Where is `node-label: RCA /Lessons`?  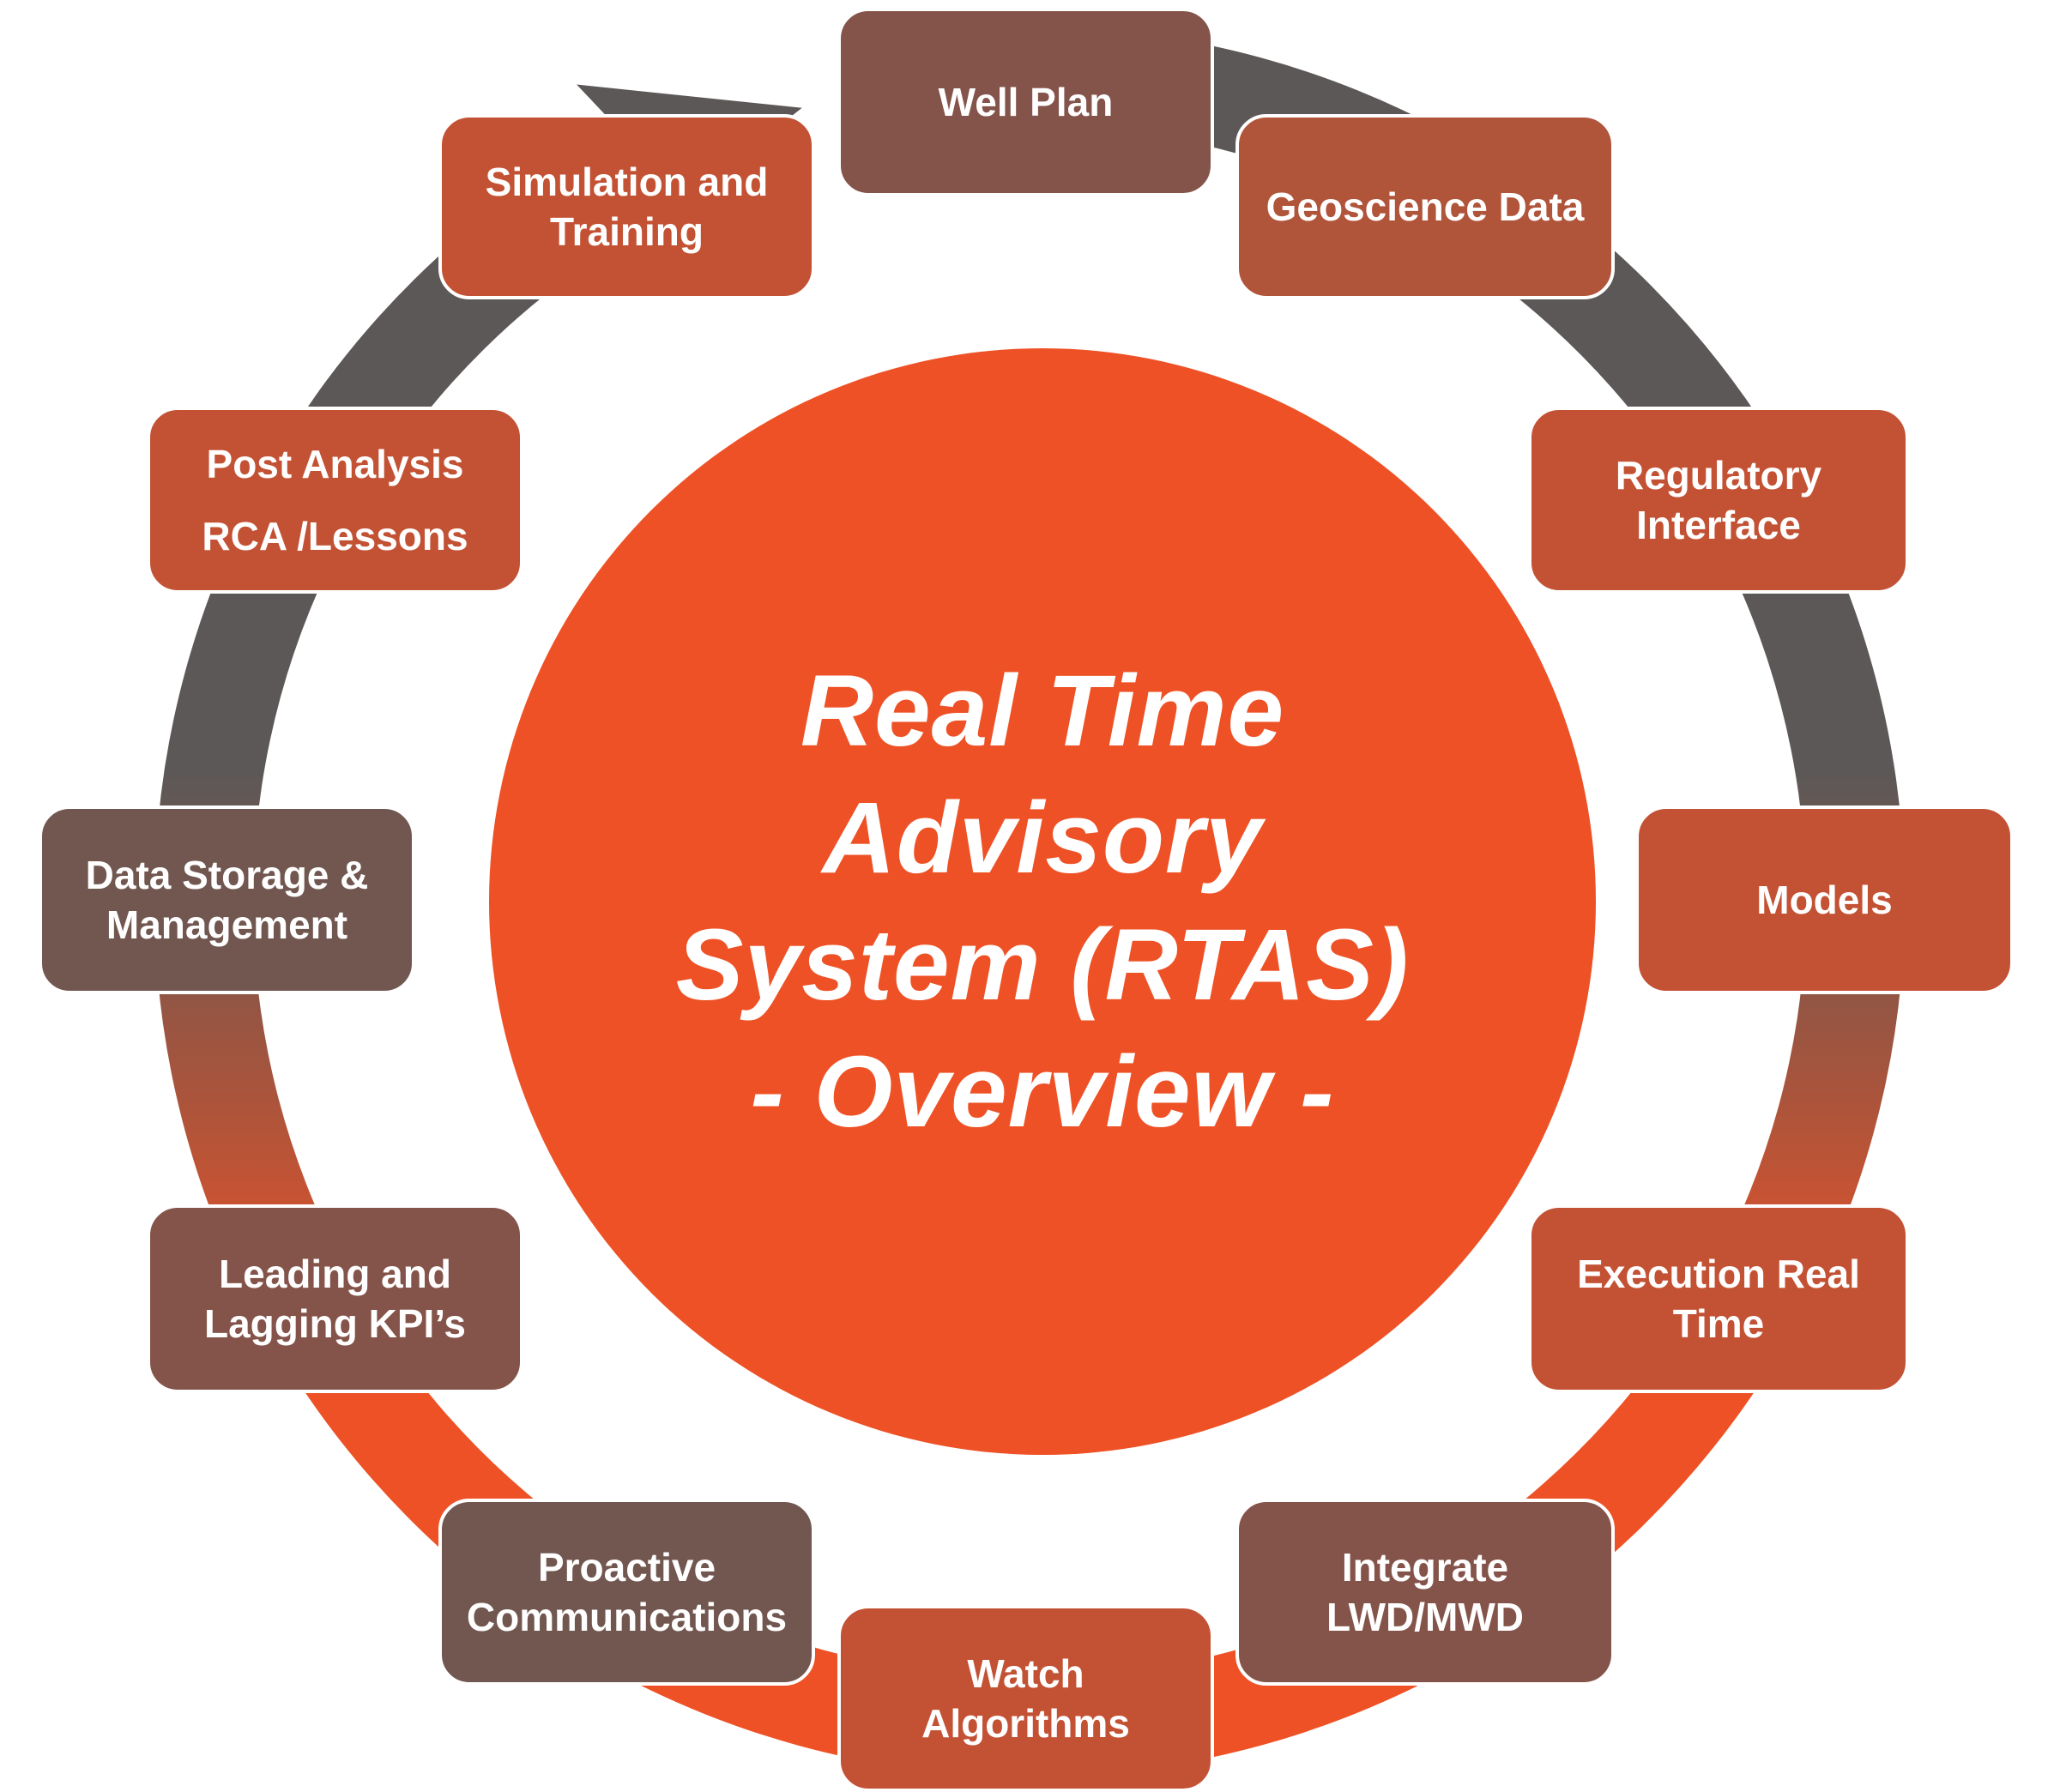 node-label: RCA /Lessons is located at coordinates (335, 536).